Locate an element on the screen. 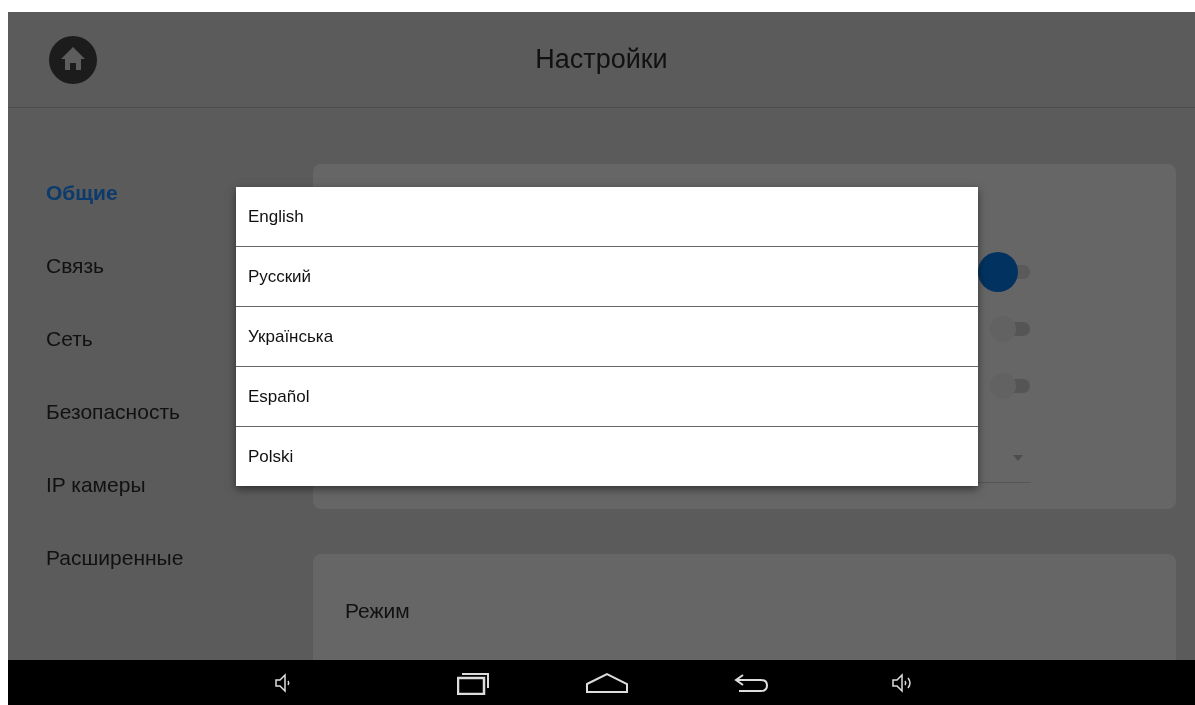  screen-title: Настройки is located at coordinates (601, 59).